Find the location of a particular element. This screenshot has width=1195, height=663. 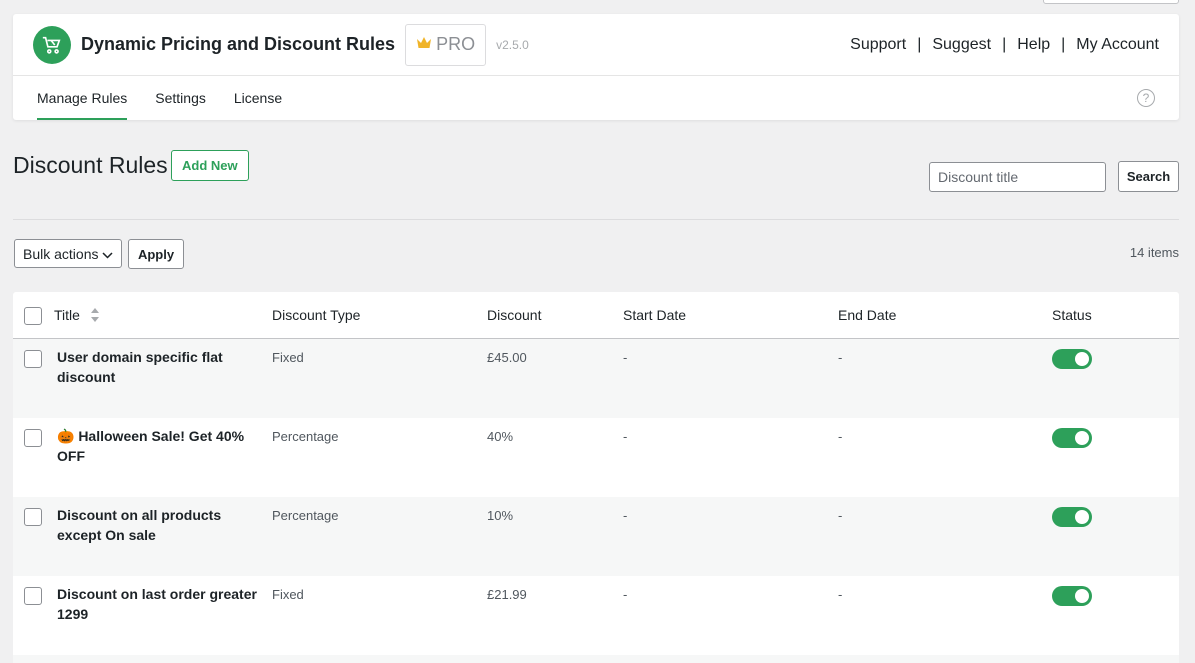

column-start-date: Start Date is located at coordinates (655, 315).